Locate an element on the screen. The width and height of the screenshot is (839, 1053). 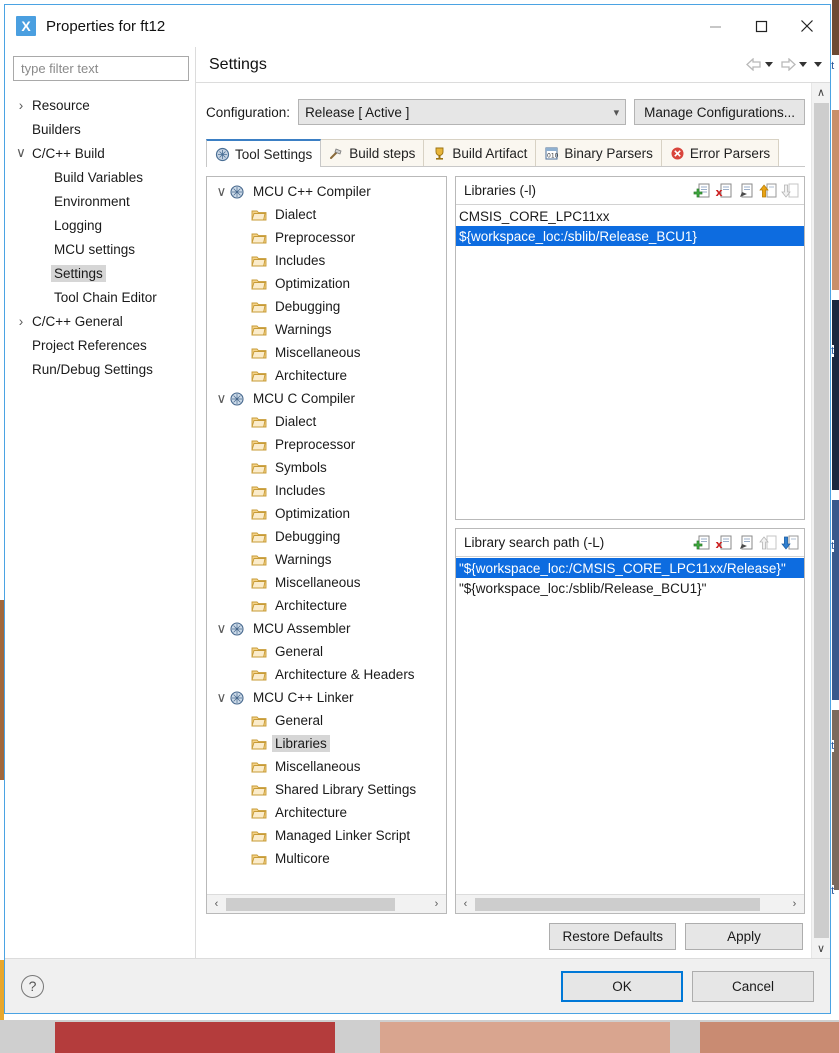
settings-vscrollbar: ∧ ∨ is located at coordinates (820, 520).